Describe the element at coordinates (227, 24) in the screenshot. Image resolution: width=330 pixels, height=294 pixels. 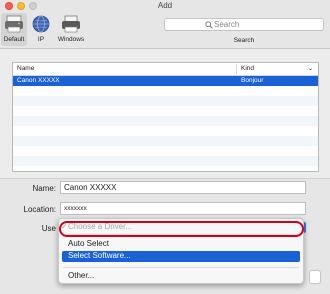
I see `search-placeholder: Search` at that location.